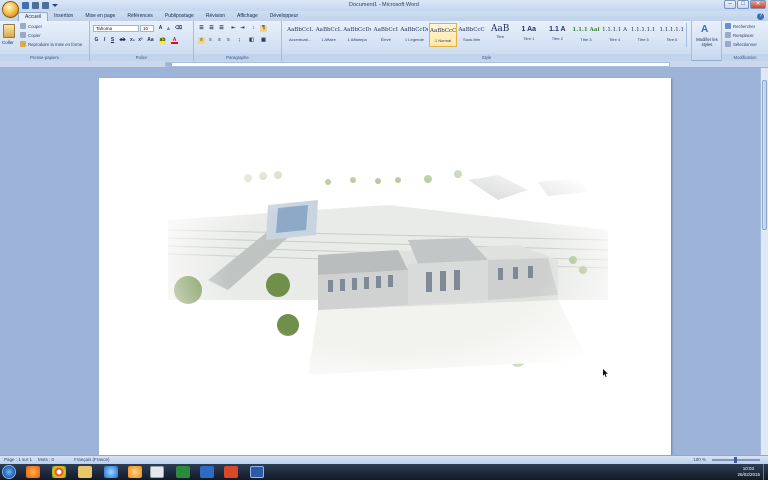 The height and width of the screenshot is (480, 768). What do you see at coordinates (384, 64) in the screenshot?
I see `horizontal-ruler` at bounding box center [384, 64].